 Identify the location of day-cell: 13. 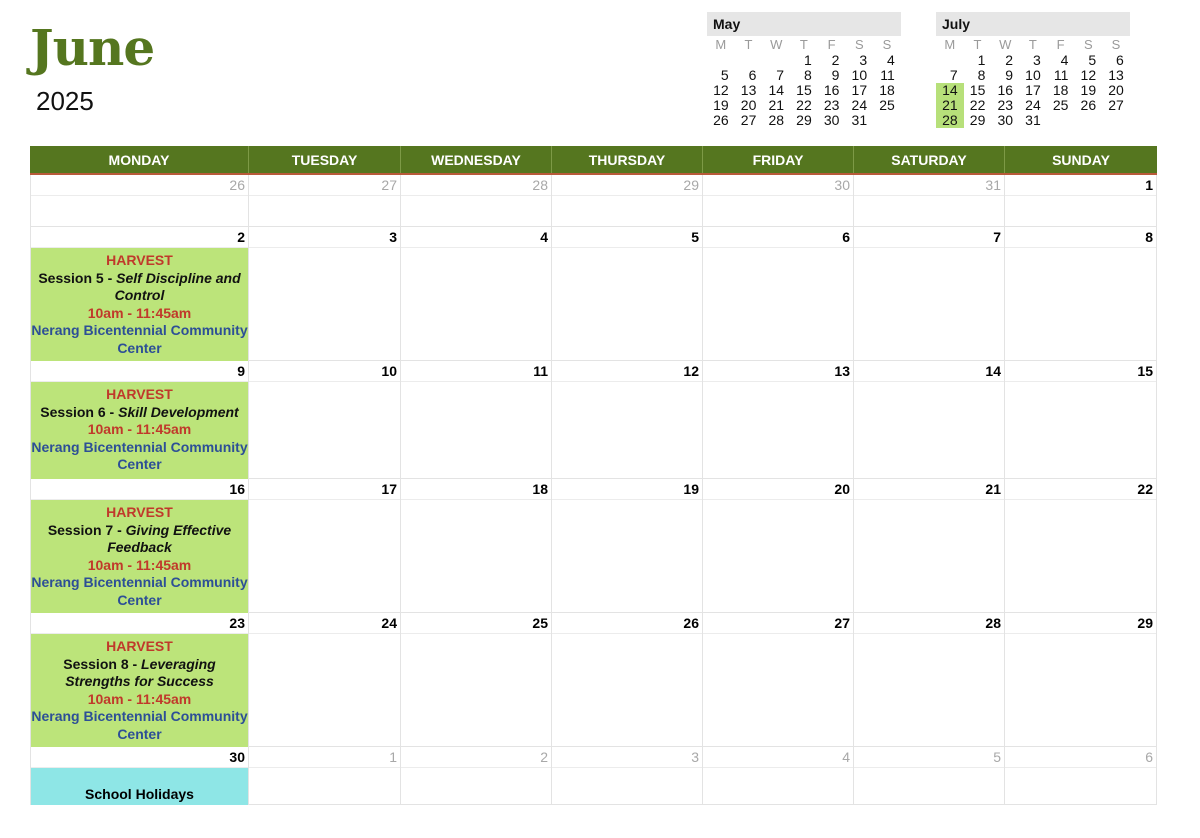
(778, 420).